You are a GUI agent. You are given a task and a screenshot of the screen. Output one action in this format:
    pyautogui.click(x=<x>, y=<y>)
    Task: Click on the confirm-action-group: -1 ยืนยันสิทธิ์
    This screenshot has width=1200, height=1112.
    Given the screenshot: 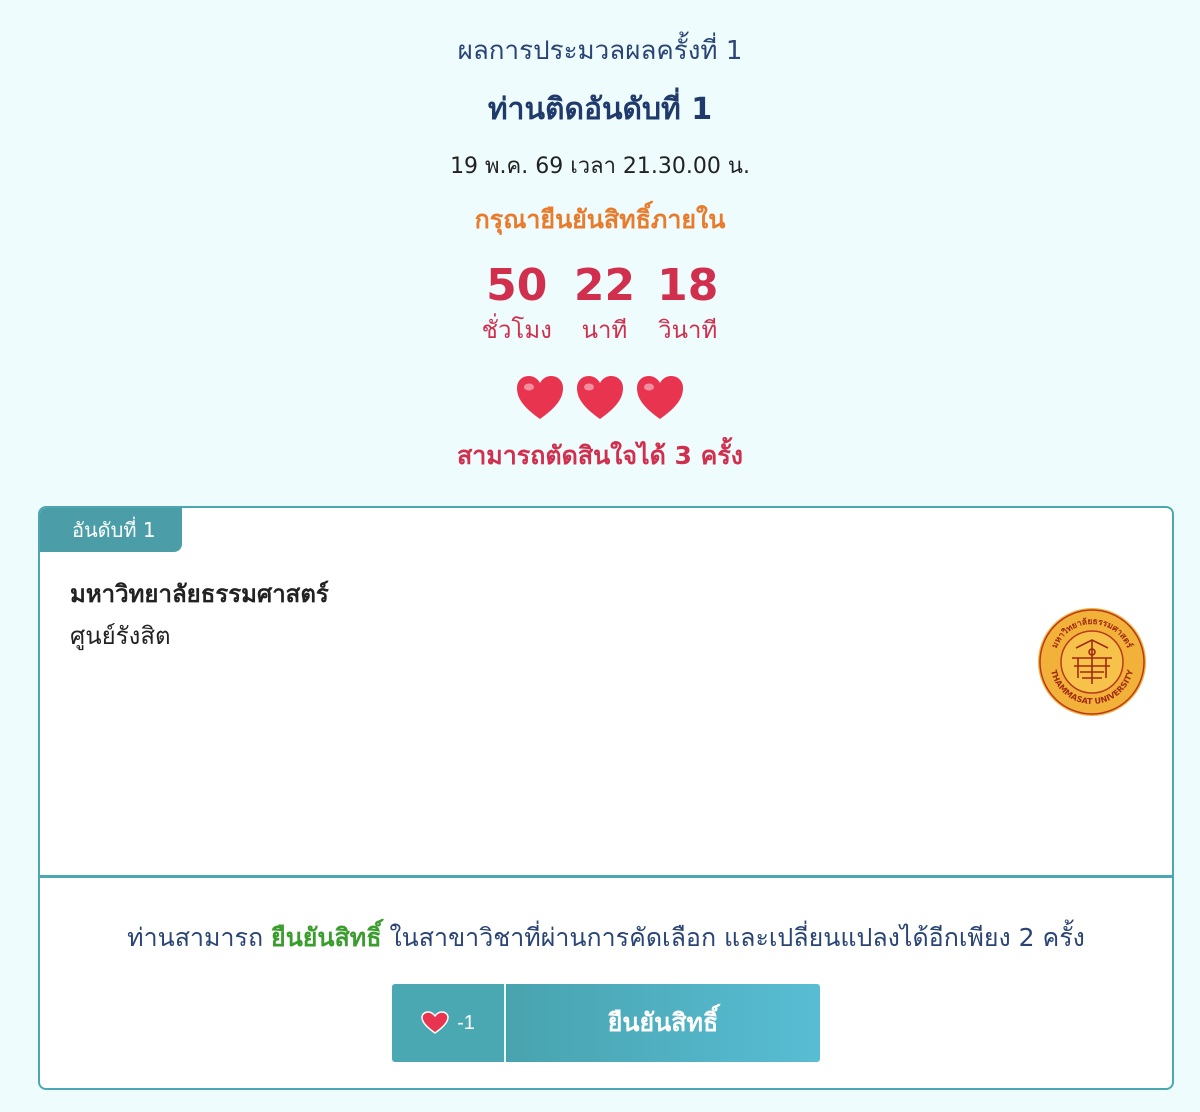 What is the action you would take?
    pyautogui.click(x=606, y=1023)
    